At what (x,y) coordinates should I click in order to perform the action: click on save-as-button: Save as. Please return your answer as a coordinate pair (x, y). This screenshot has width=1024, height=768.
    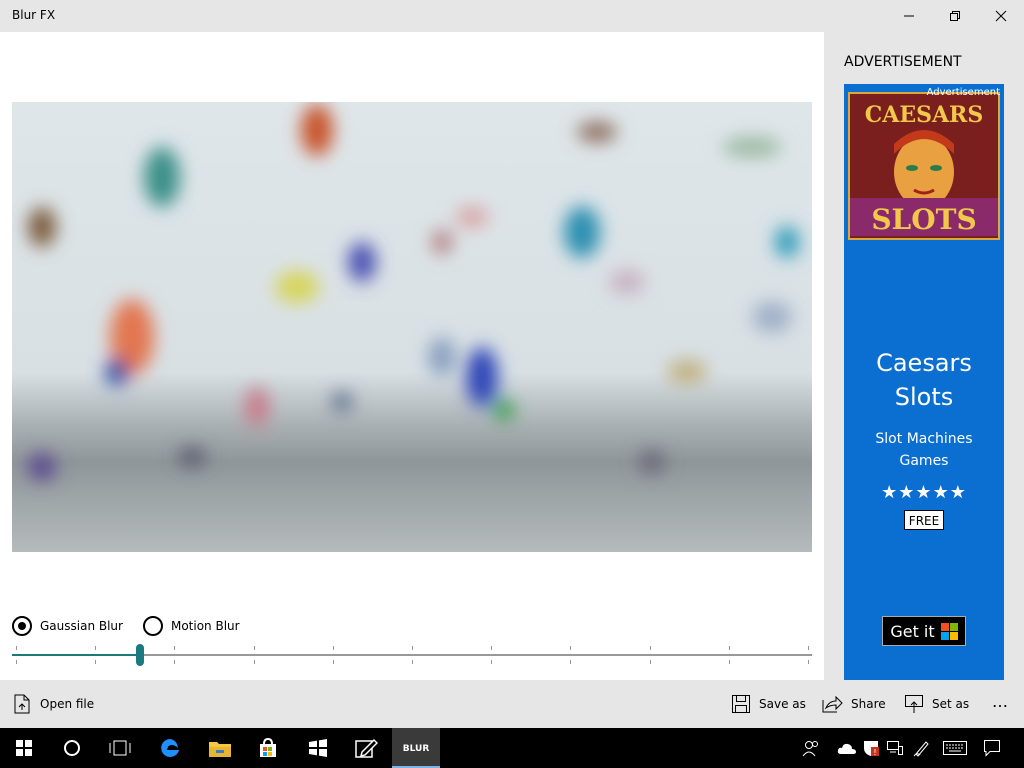
    Looking at the image, I should click on (768, 704).